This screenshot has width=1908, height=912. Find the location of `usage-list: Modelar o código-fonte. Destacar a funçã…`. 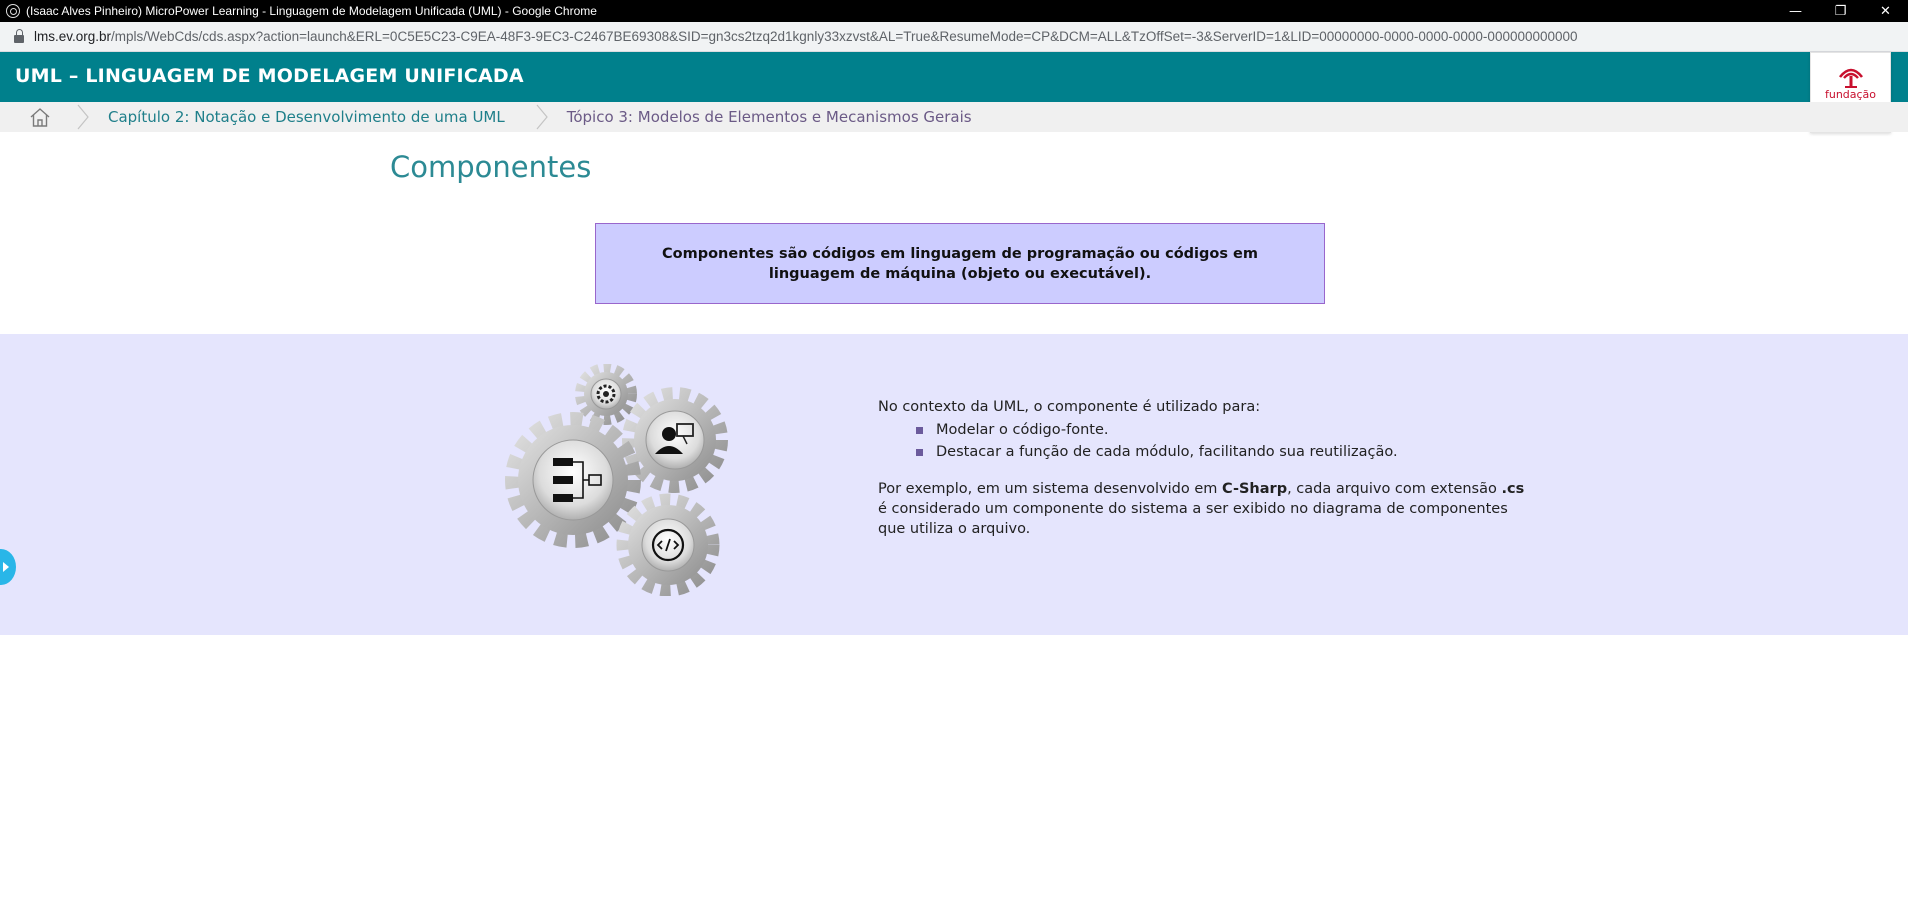

usage-list: Modelar o código-fonte. Destacar a funçã… is located at coordinates (1222, 441).